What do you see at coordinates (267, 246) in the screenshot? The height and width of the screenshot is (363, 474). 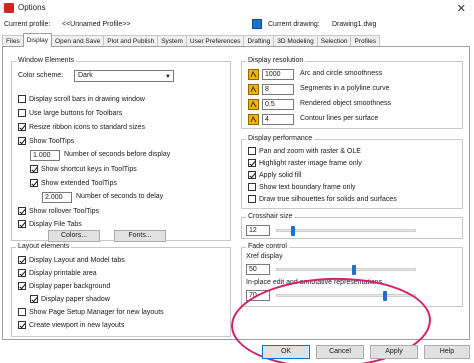 I see `fade-control-legend: Fade control` at bounding box center [267, 246].